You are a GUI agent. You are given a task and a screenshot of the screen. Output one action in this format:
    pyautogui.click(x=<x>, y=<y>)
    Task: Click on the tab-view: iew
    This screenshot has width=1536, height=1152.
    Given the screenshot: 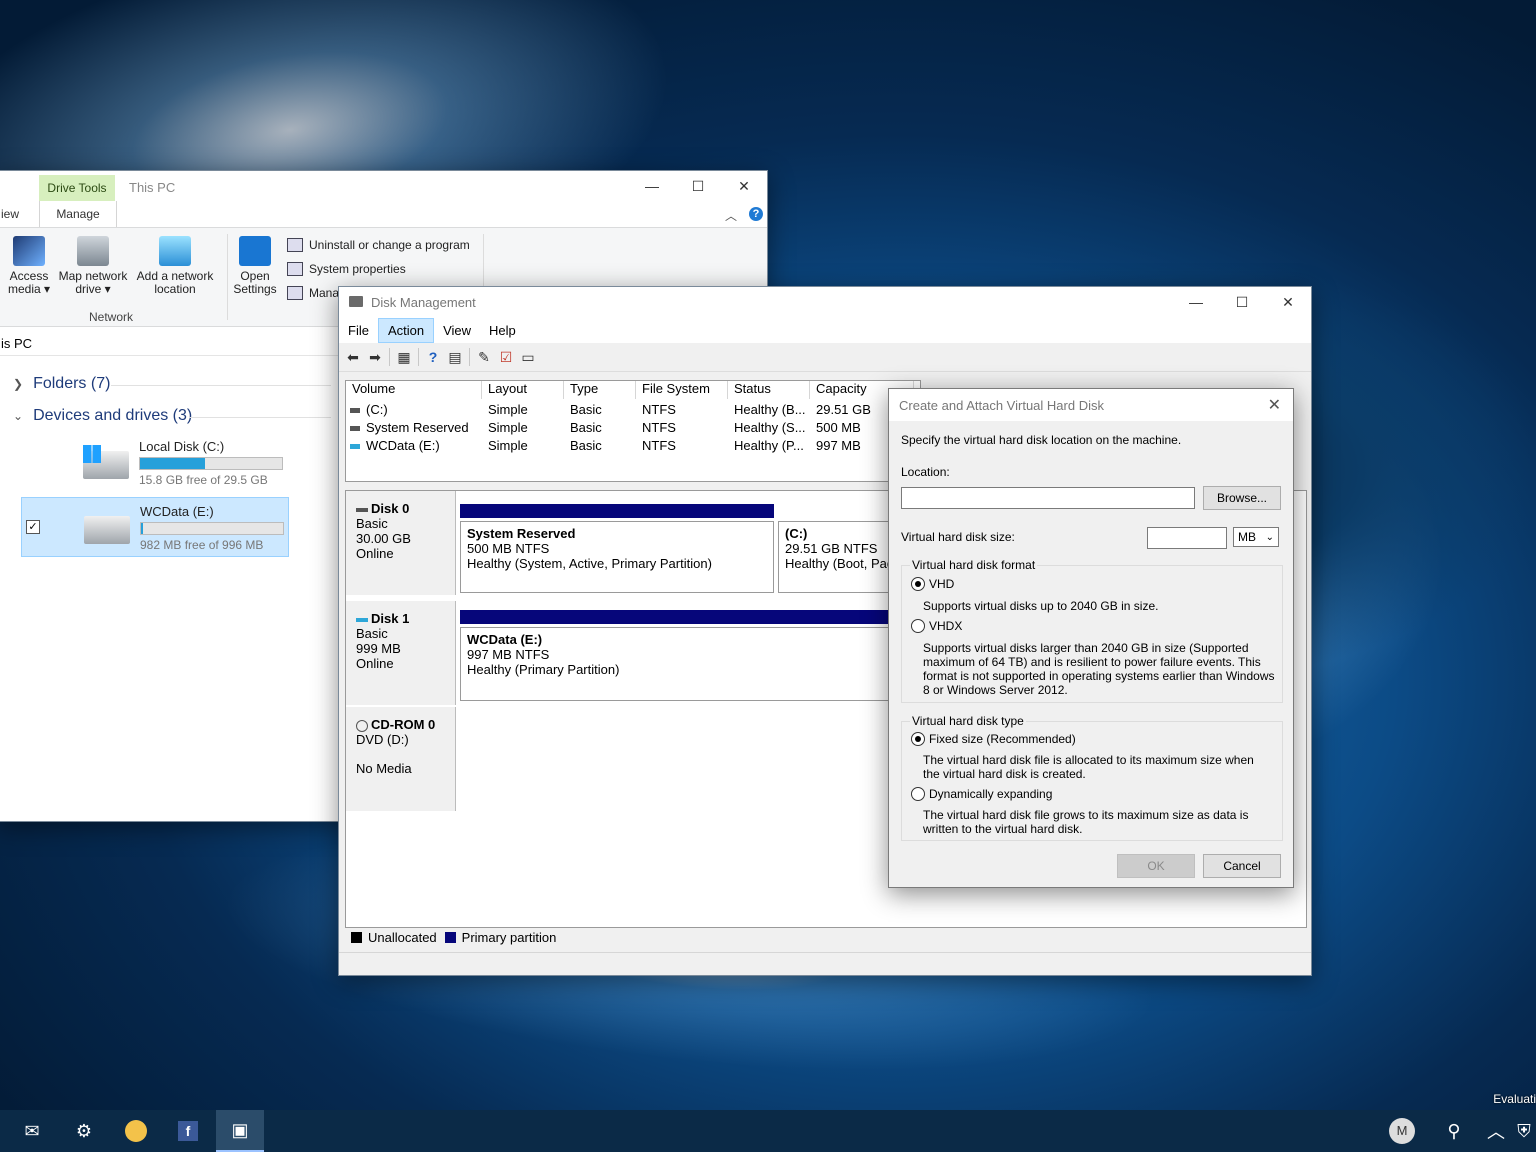 What is the action you would take?
    pyautogui.click(x=10, y=214)
    